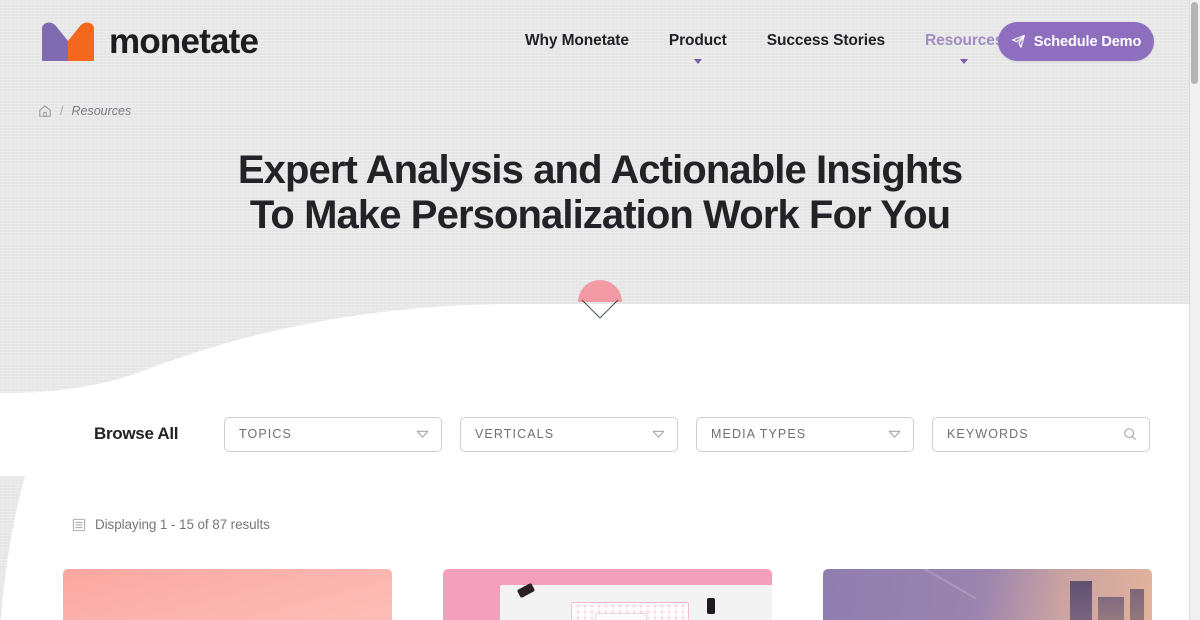 The image size is (1200, 620). I want to click on keywords-search-field: KEYWORDS, so click(1041, 434).